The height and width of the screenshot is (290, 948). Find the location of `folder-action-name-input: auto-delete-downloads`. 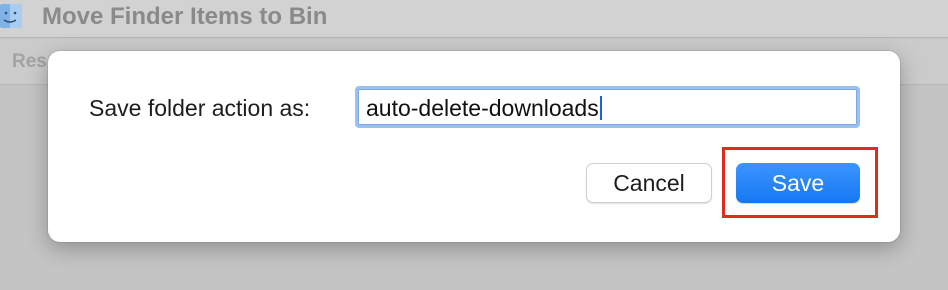

folder-action-name-input: auto-delete-downloads is located at coordinates (607, 107).